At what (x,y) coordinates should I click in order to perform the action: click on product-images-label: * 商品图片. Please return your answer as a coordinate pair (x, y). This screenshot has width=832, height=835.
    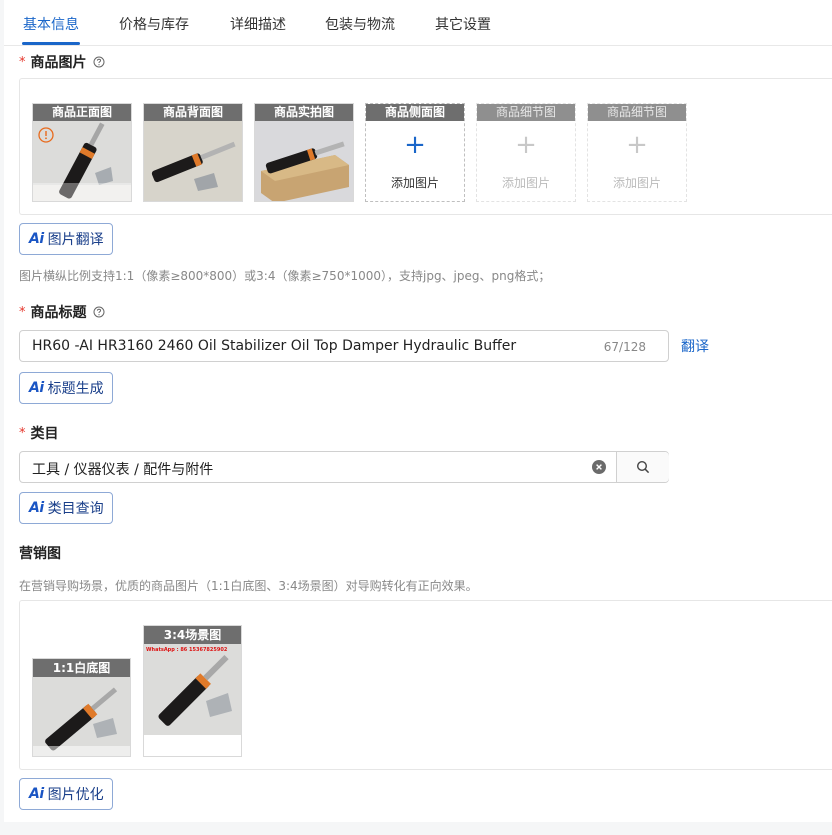
    Looking at the image, I should click on (62, 62).